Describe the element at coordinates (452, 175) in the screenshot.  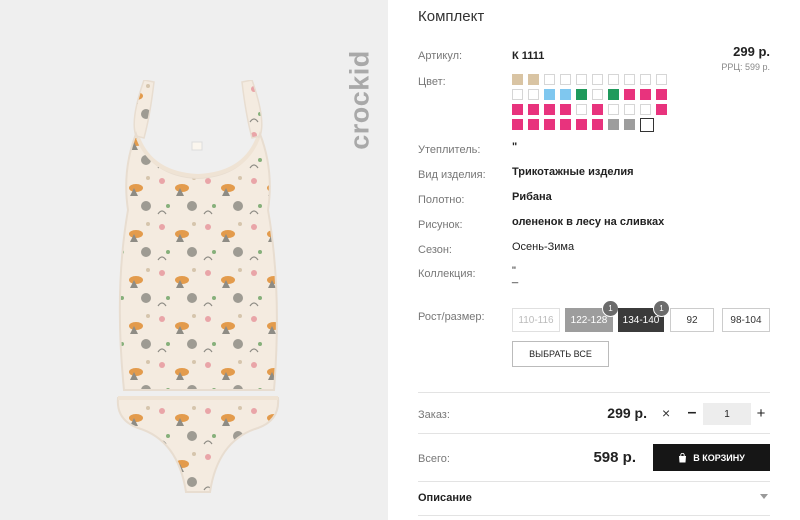
I see `spec-label: Вид изделия:` at that location.